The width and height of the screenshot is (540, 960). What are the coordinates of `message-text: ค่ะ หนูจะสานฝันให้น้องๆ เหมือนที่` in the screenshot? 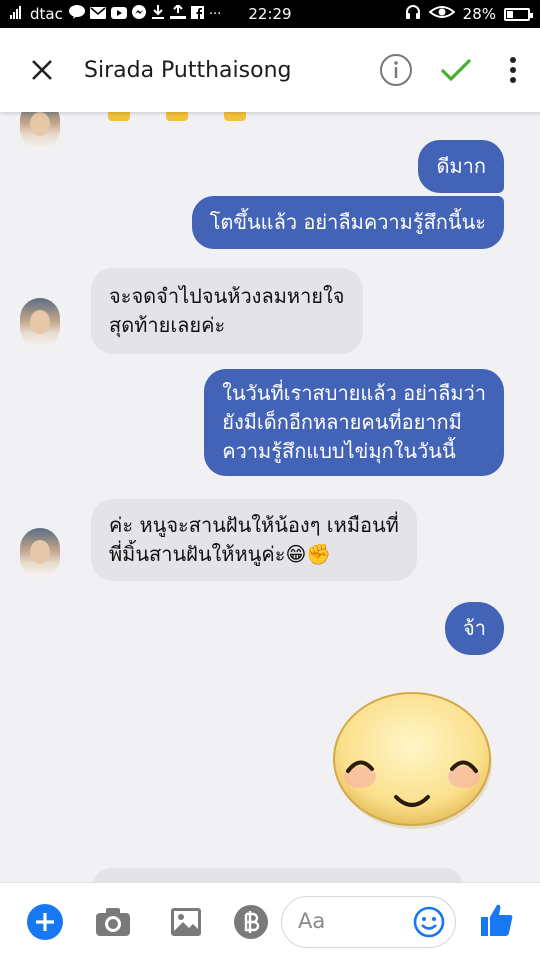 It's located at (254, 525).